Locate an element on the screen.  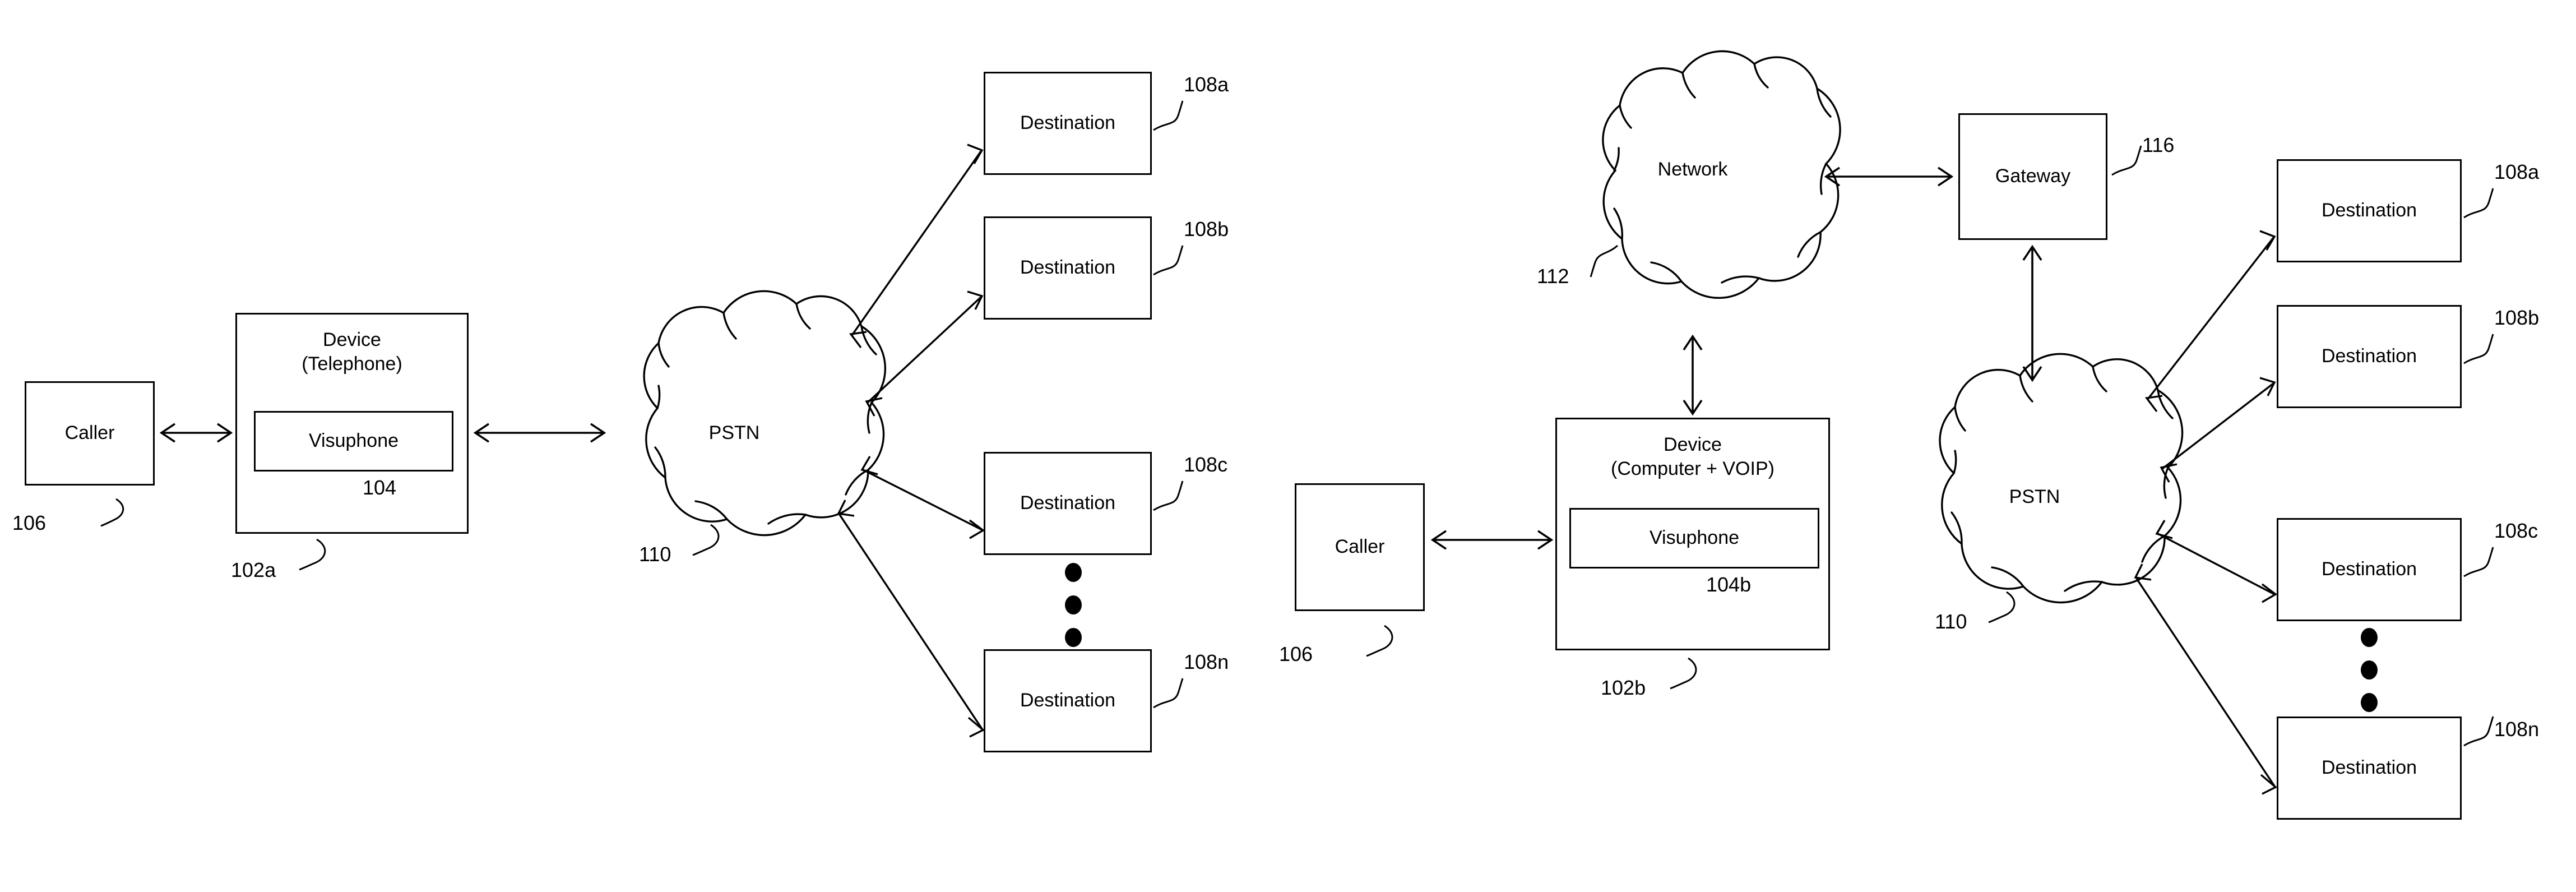
device-box-left: Device (Telephone) Visuphone 104 is located at coordinates (352, 424).